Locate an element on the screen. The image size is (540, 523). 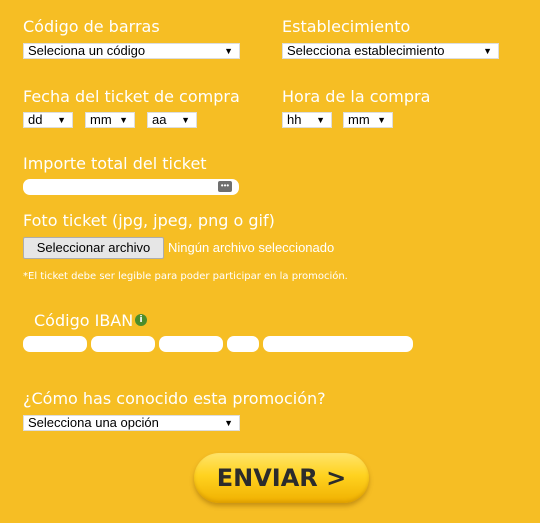
referral-label: ¿Cómo has conocido esta promoción? is located at coordinates (174, 398).